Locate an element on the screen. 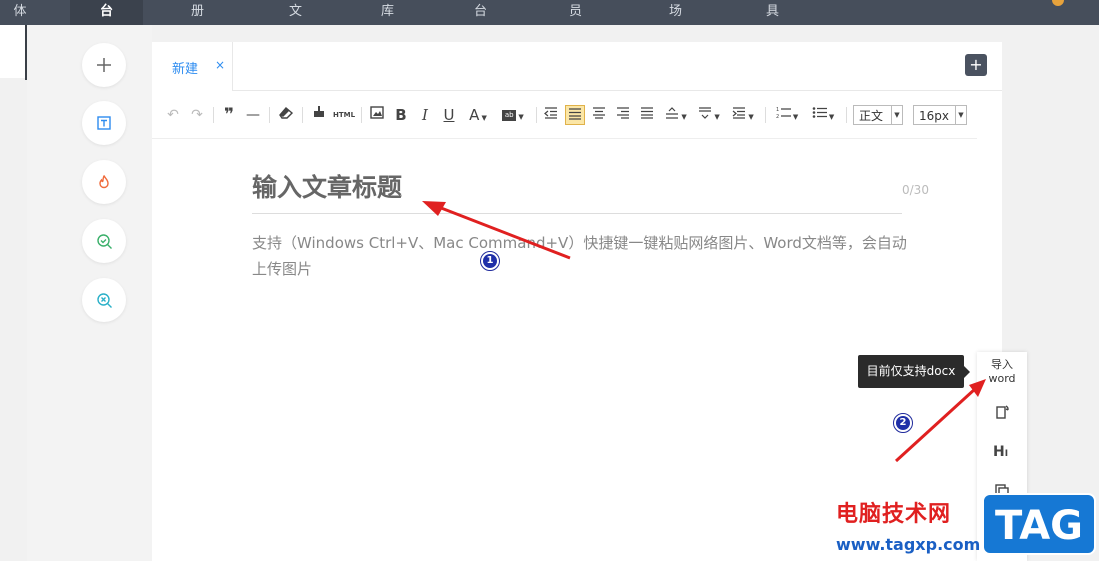 Image resolution: width=1099 pixels, height=561 pixels. badge-1-number: 1 is located at coordinates (490, 261).